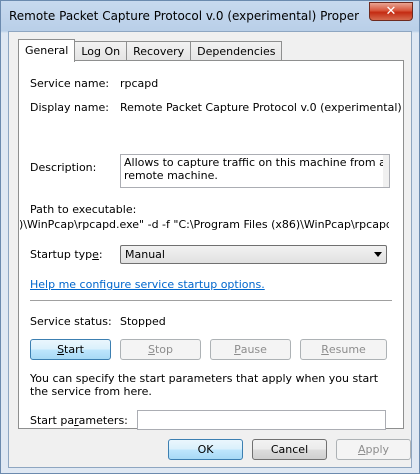 This screenshot has width=420, height=474. What do you see at coordinates (83, 209) in the screenshot?
I see `path-label: Path to executable:` at bounding box center [83, 209].